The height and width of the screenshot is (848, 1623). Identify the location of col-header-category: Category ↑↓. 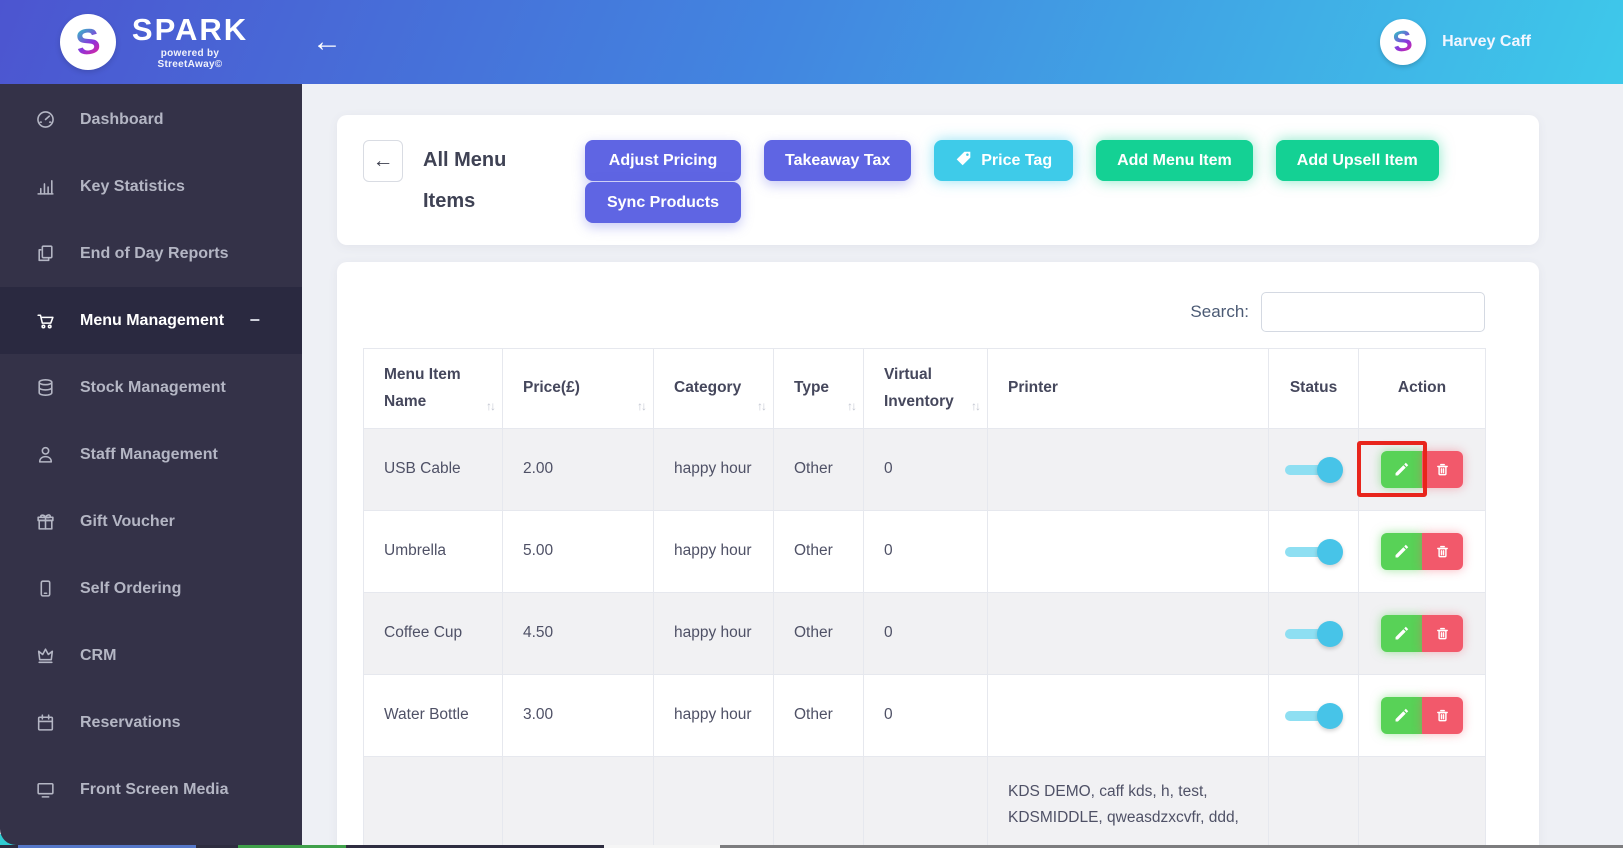
(713, 388).